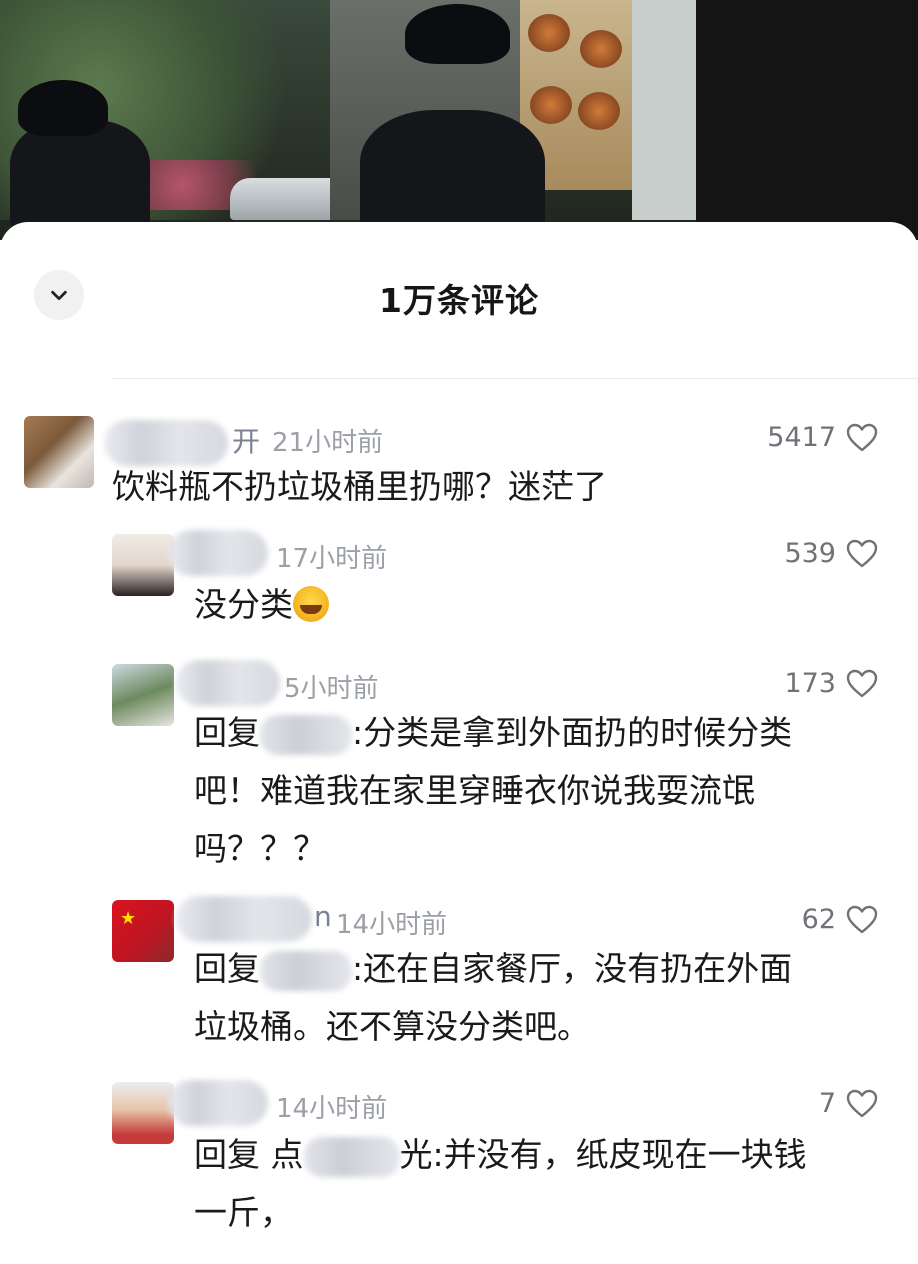 The image size is (918, 1264). I want to click on comment-time: 5小时前, so click(331, 689).